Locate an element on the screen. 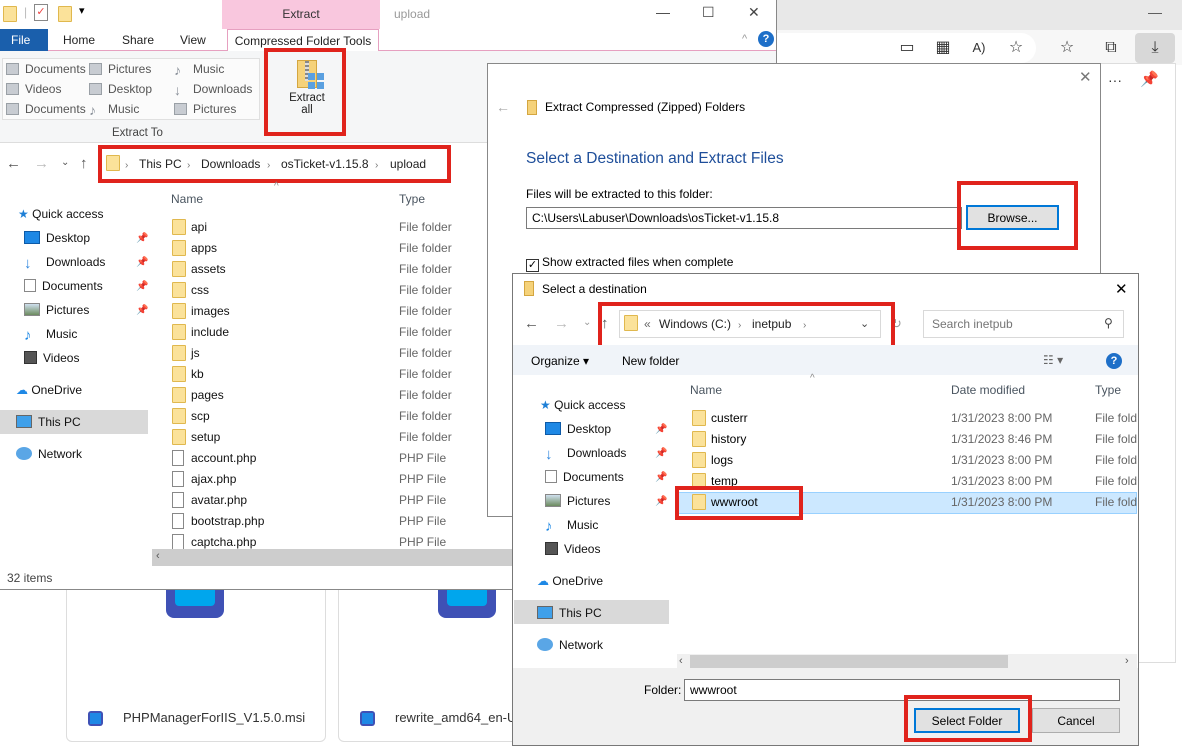 This screenshot has height=748, width=1182. select-dialog-close-button: ✕ is located at coordinates (1121, 289).